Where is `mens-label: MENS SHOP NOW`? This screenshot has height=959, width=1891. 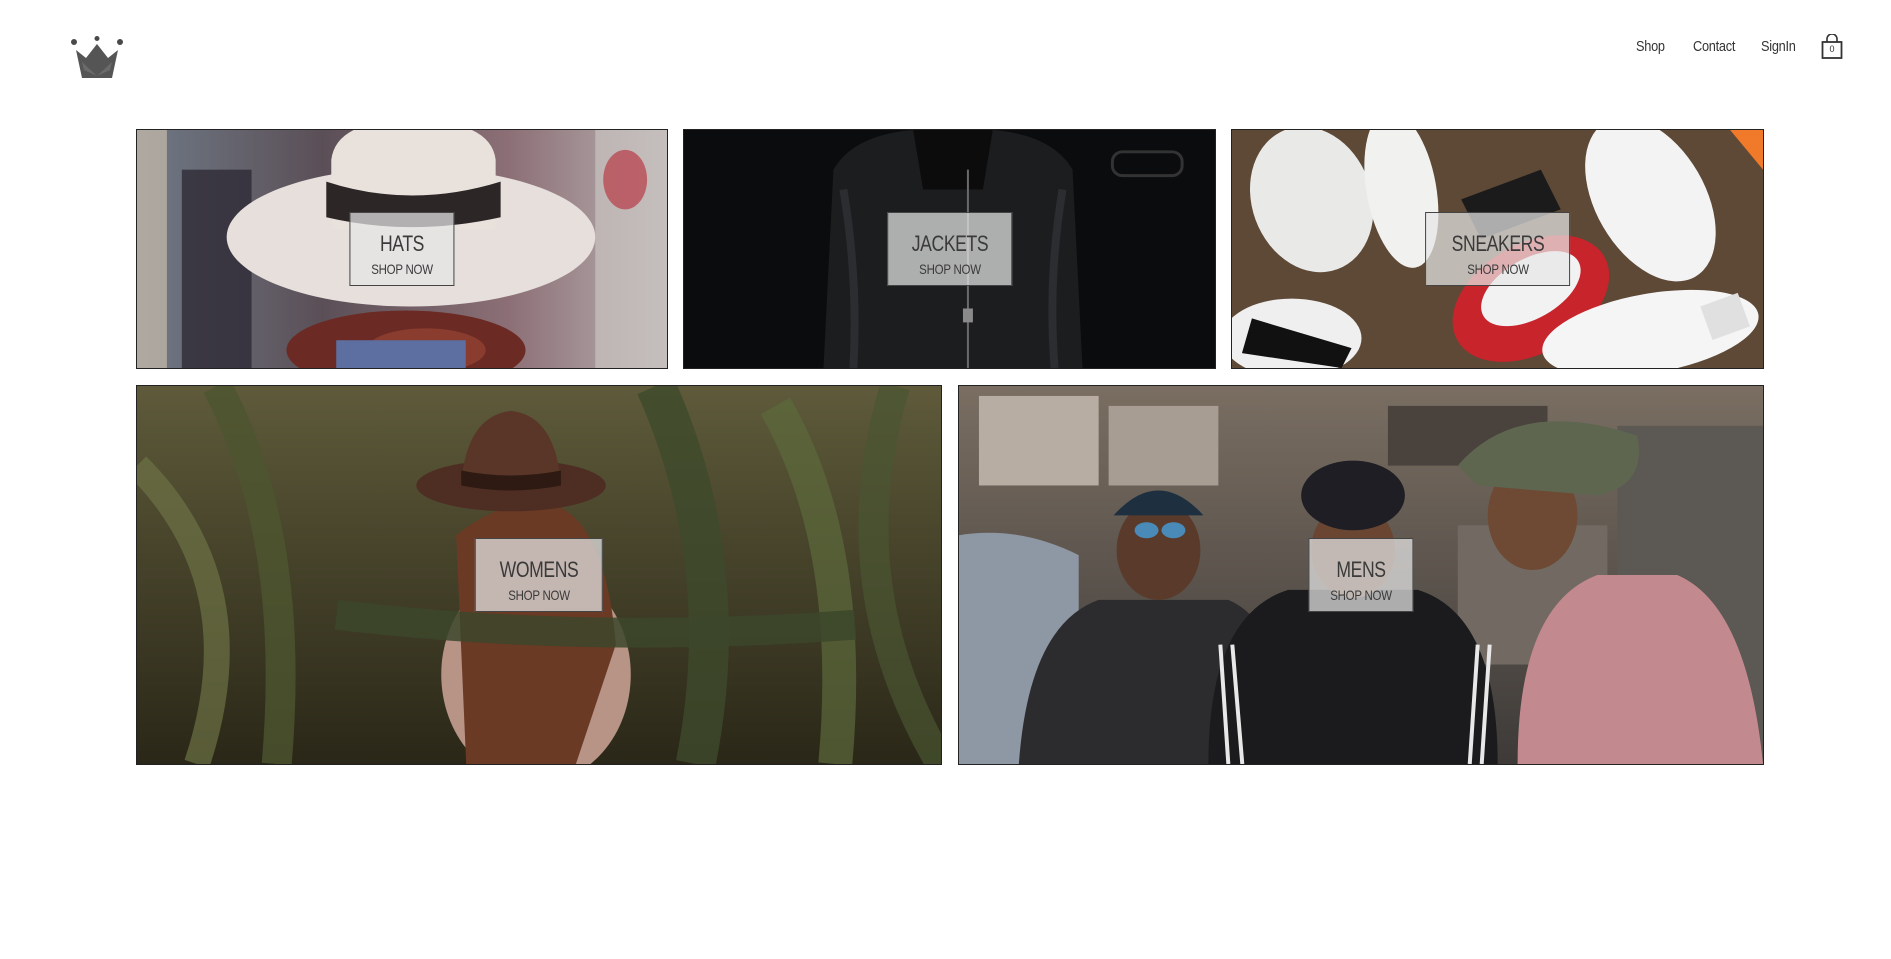 mens-label: MENS SHOP NOW is located at coordinates (1361, 575).